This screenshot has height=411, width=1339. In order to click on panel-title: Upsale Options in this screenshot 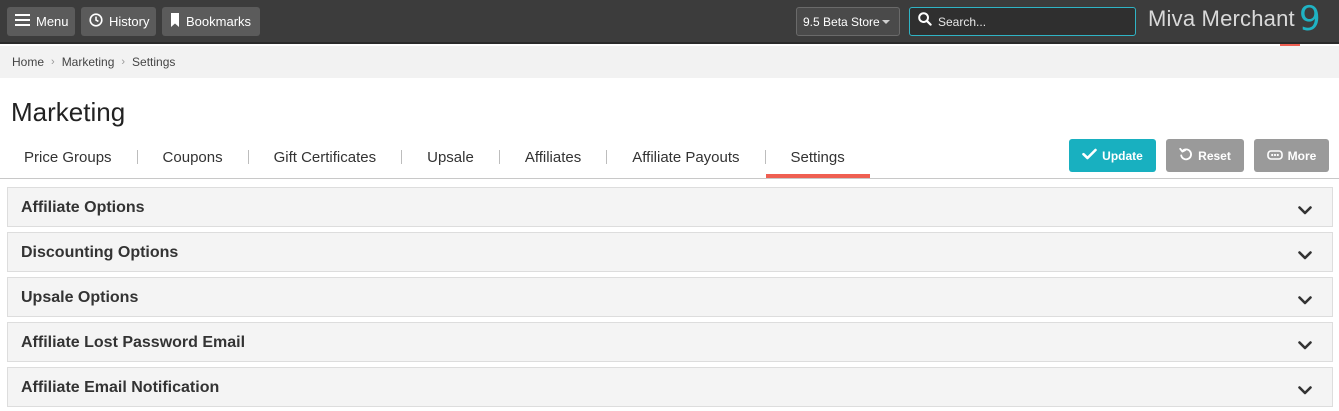, I will do `click(80, 297)`.